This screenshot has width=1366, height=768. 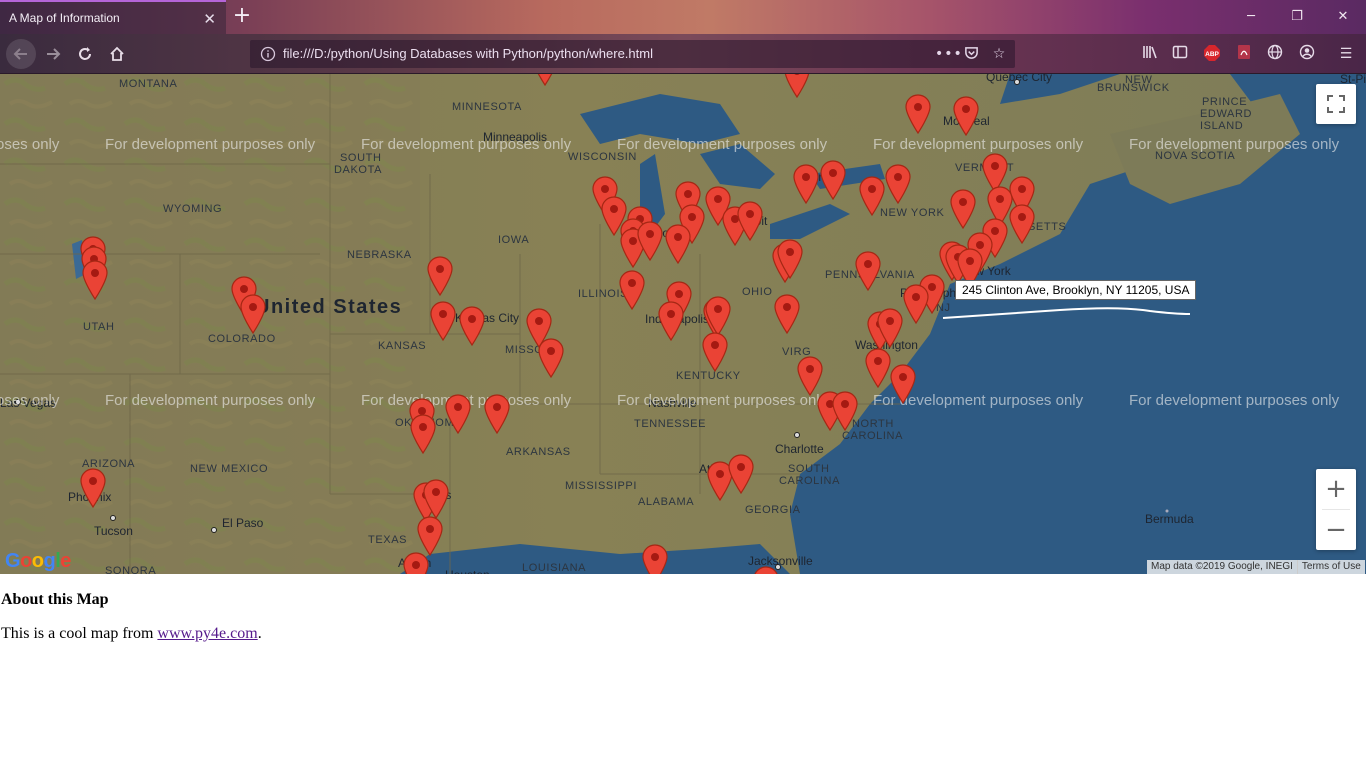 What do you see at coordinates (38, 561) in the screenshot?
I see `google-logo: Google` at bounding box center [38, 561].